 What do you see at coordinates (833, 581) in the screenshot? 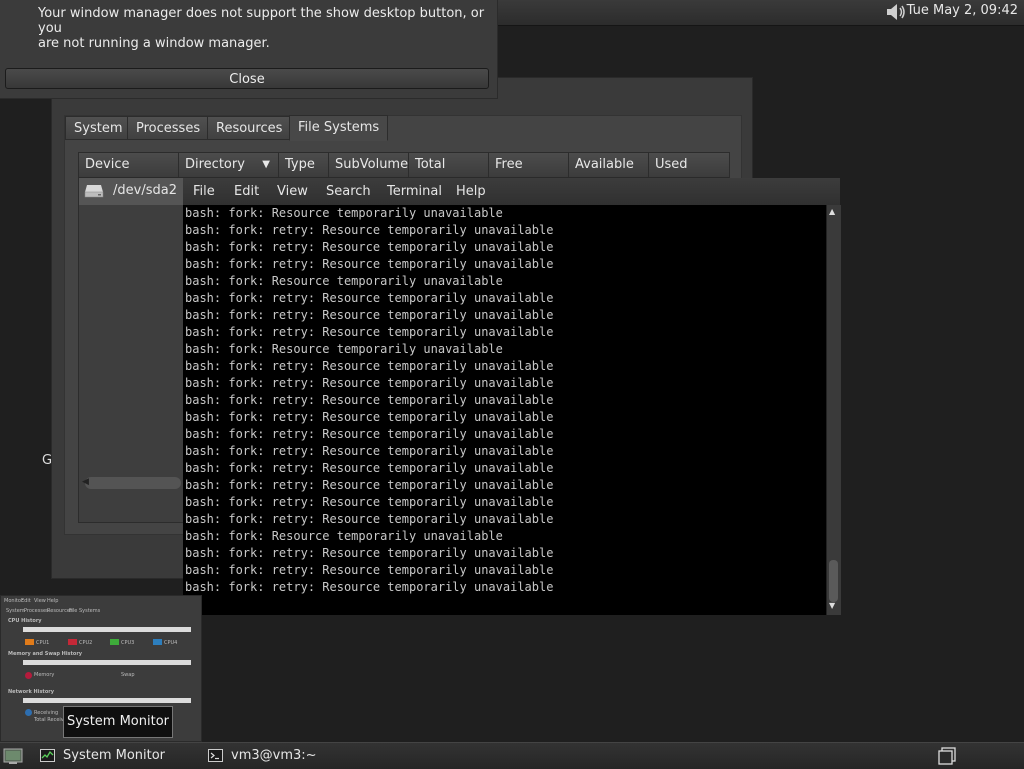
I see `scroll-thumb` at bounding box center [833, 581].